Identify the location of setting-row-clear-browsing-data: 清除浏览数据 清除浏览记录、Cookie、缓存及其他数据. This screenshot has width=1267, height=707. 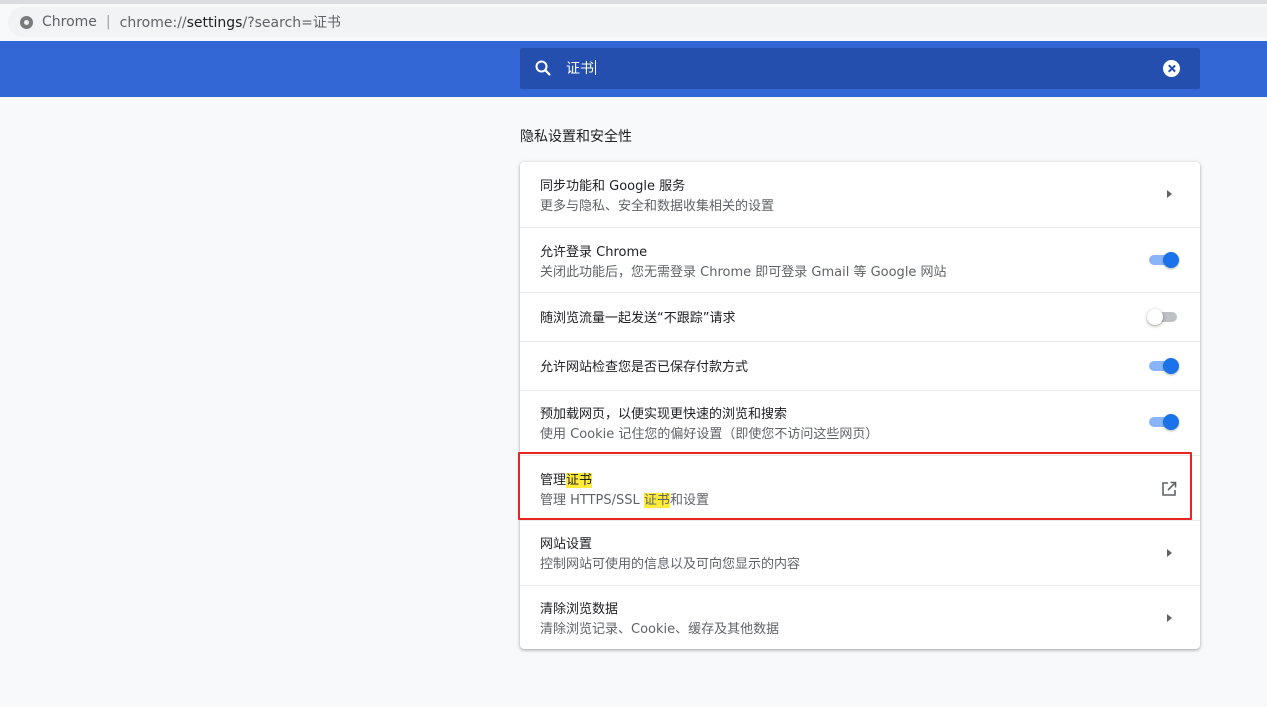
(860, 617).